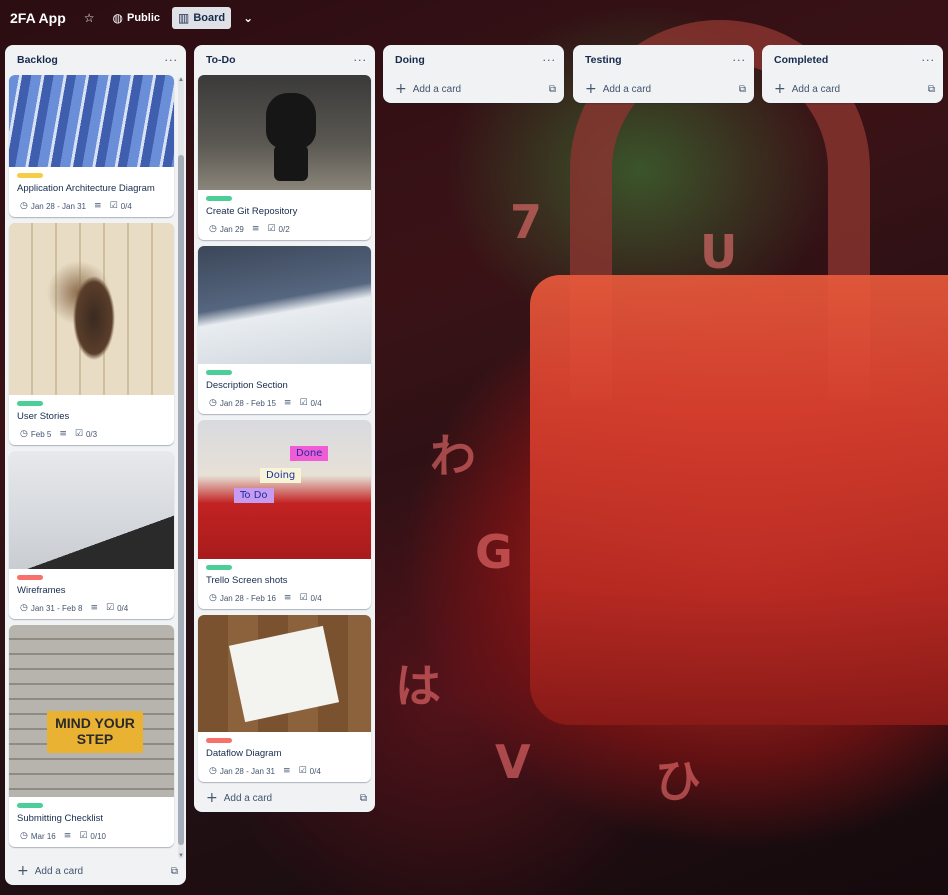 This screenshot has width=948, height=895. What do you see at coordinates (221, 60) in the screenshot?
I see `list-title: To-Do` at bounding box center [221, 60].